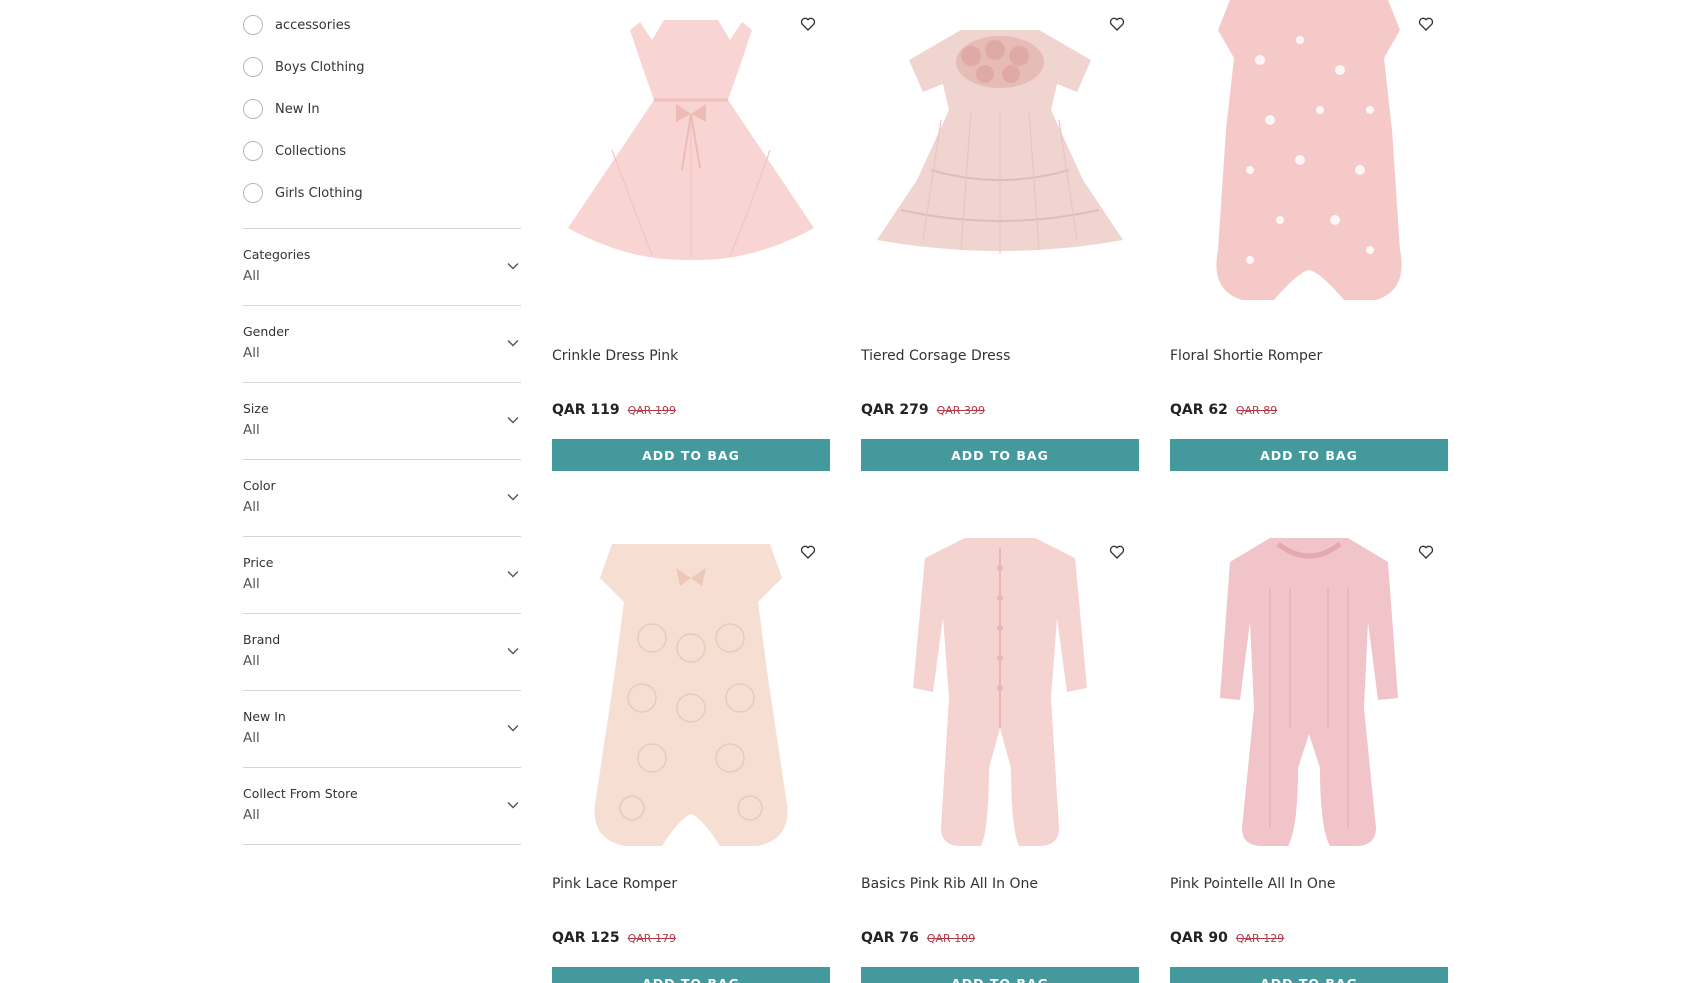  I want to click on sale-price: QAR 125, so click(586, 938).